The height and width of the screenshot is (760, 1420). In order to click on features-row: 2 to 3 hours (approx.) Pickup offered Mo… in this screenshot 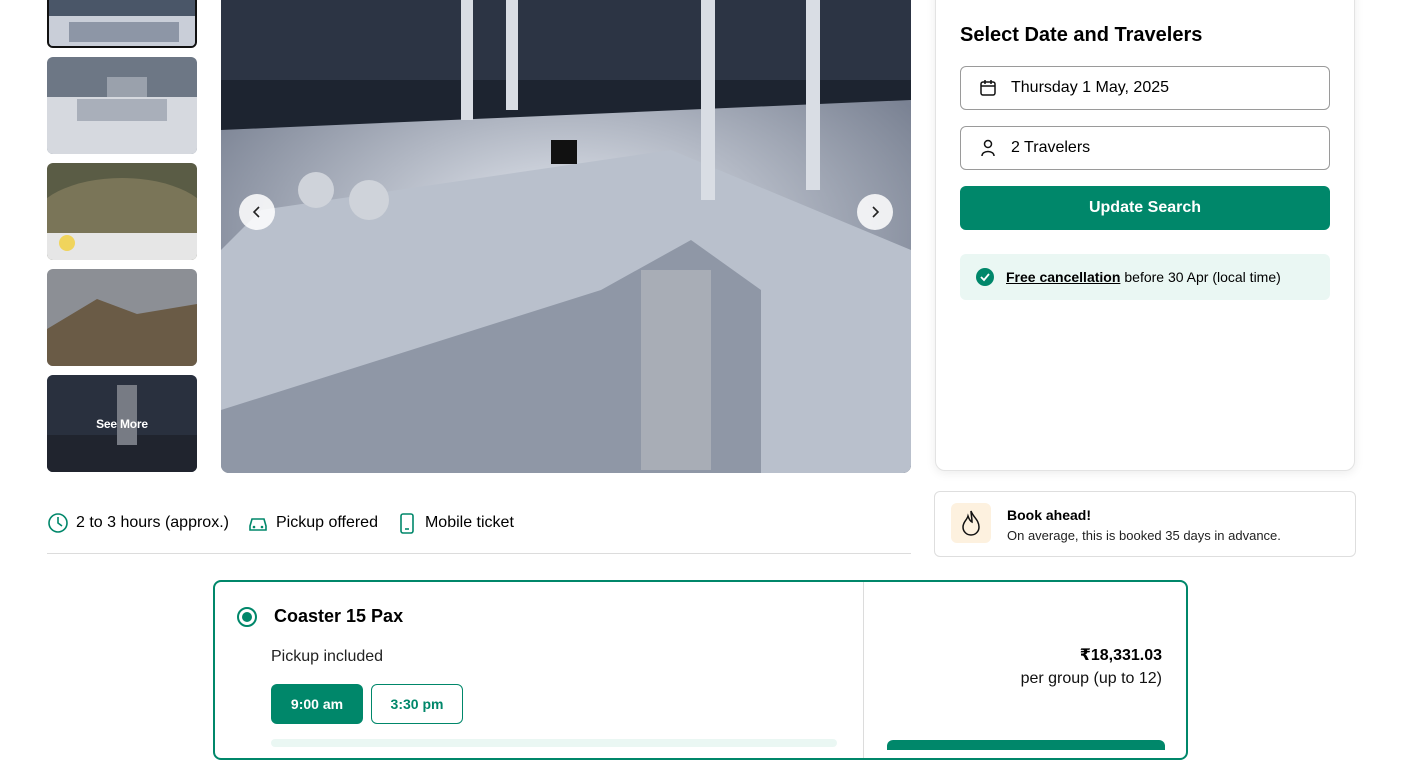, I will do `click(289, 523)`.